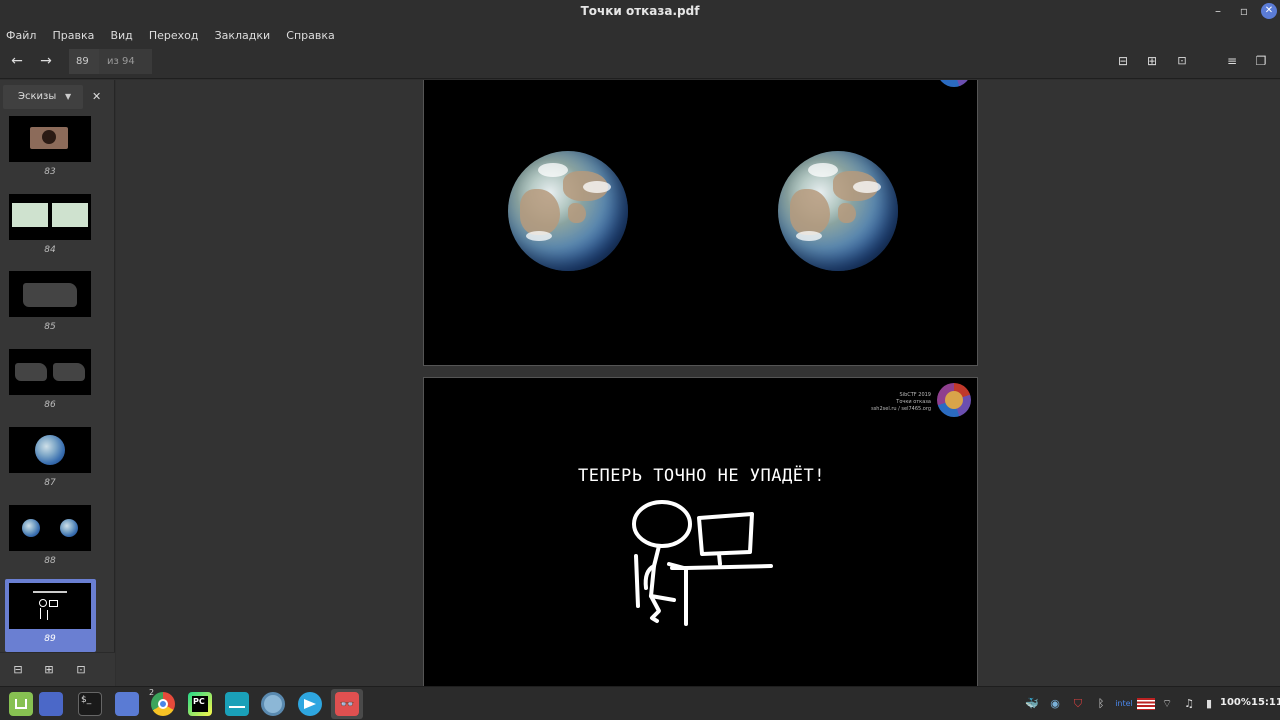 Image resolution: width=1280 pixels, height=720 pixels. I want to click on browser-window-count: 2, so click(152, 692).